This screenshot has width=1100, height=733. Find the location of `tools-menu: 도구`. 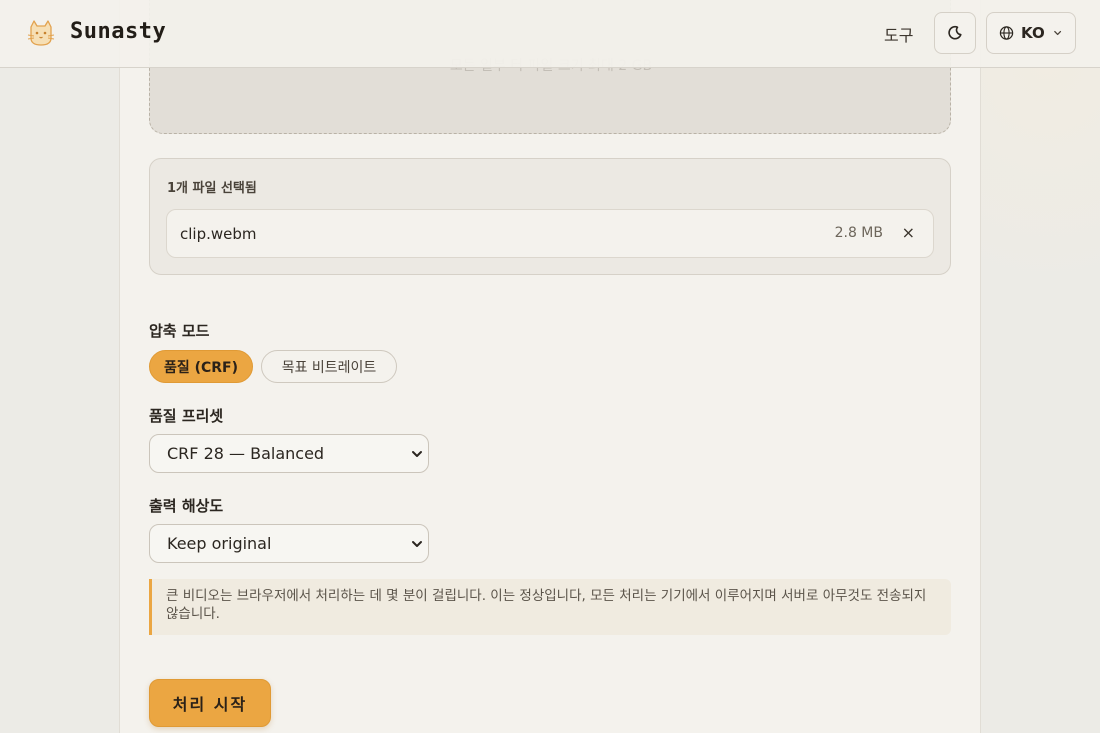

tools-menu: 도구 is located at coordinates (898, 34).